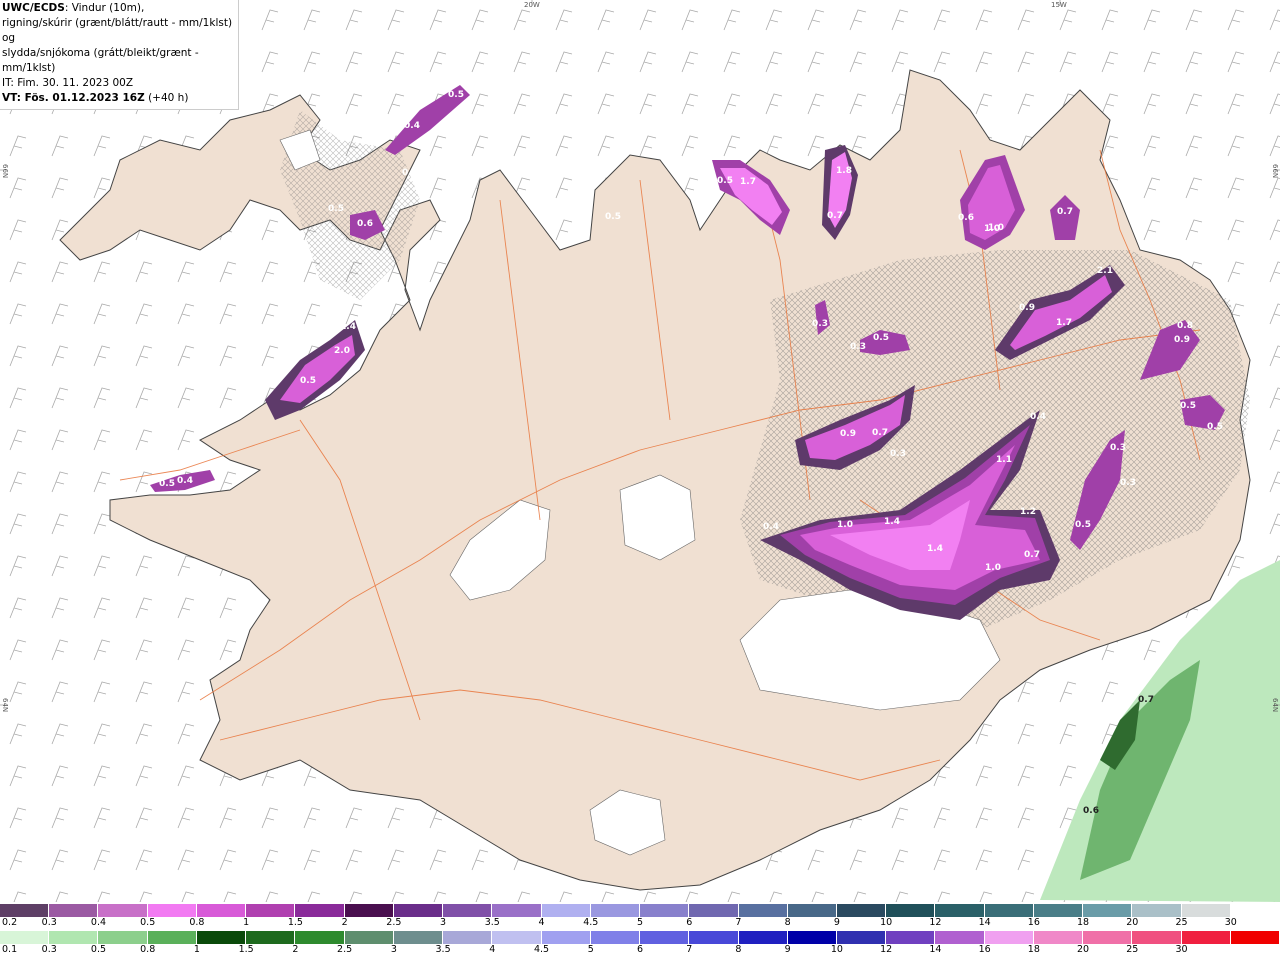 The height and width of the screenshot is (960, 1280). Describe the element at coordinates (98, 922) in the screenshot. I see `legend-tick-label: 0.4` at that location.